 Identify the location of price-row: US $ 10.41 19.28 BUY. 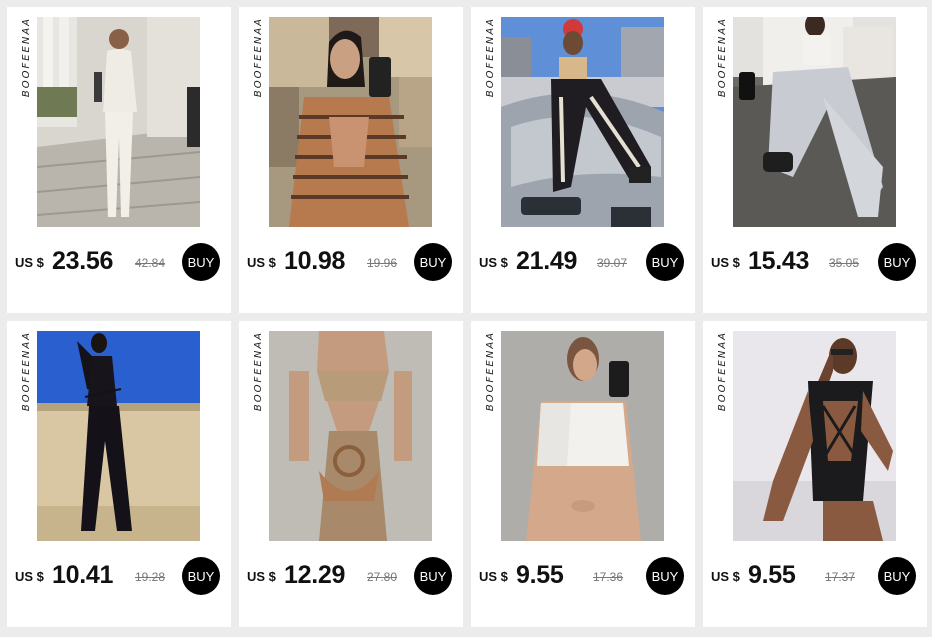
(119, 576).